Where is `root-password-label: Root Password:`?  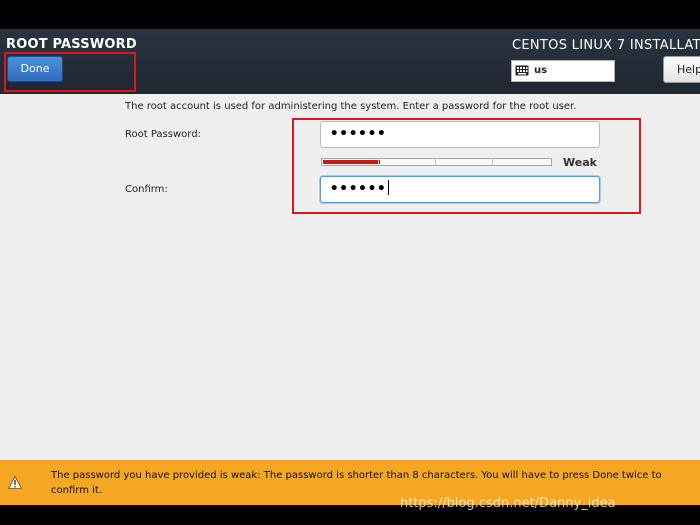
root-password-label: Root Password: is located at coordinates (163, 134).